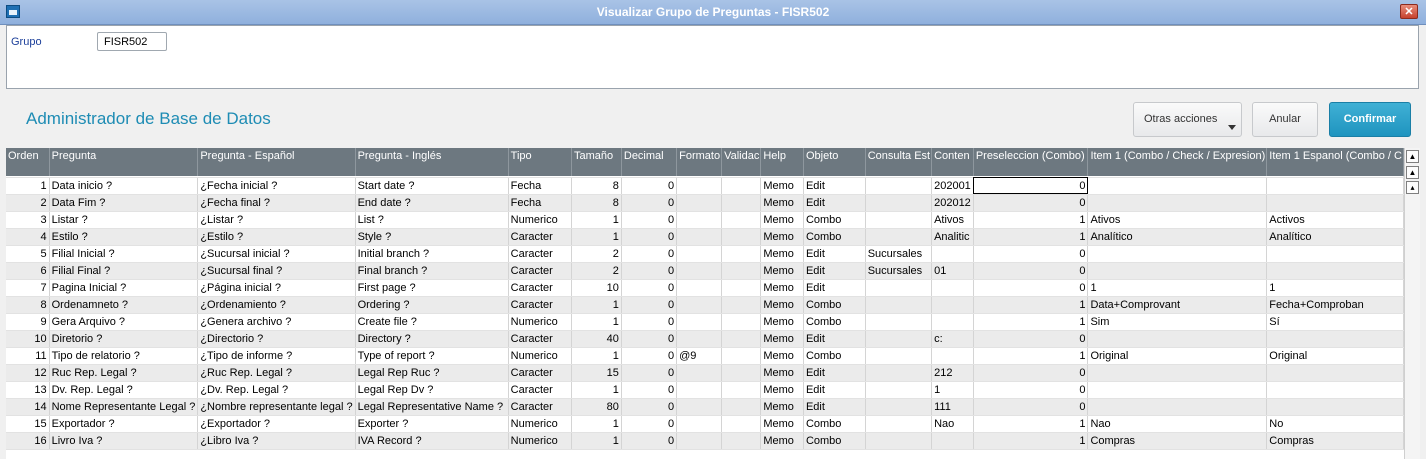  Describe the element at coordinates (540, 162) in the screenshot. I see `column-header: Tipo` at that location.